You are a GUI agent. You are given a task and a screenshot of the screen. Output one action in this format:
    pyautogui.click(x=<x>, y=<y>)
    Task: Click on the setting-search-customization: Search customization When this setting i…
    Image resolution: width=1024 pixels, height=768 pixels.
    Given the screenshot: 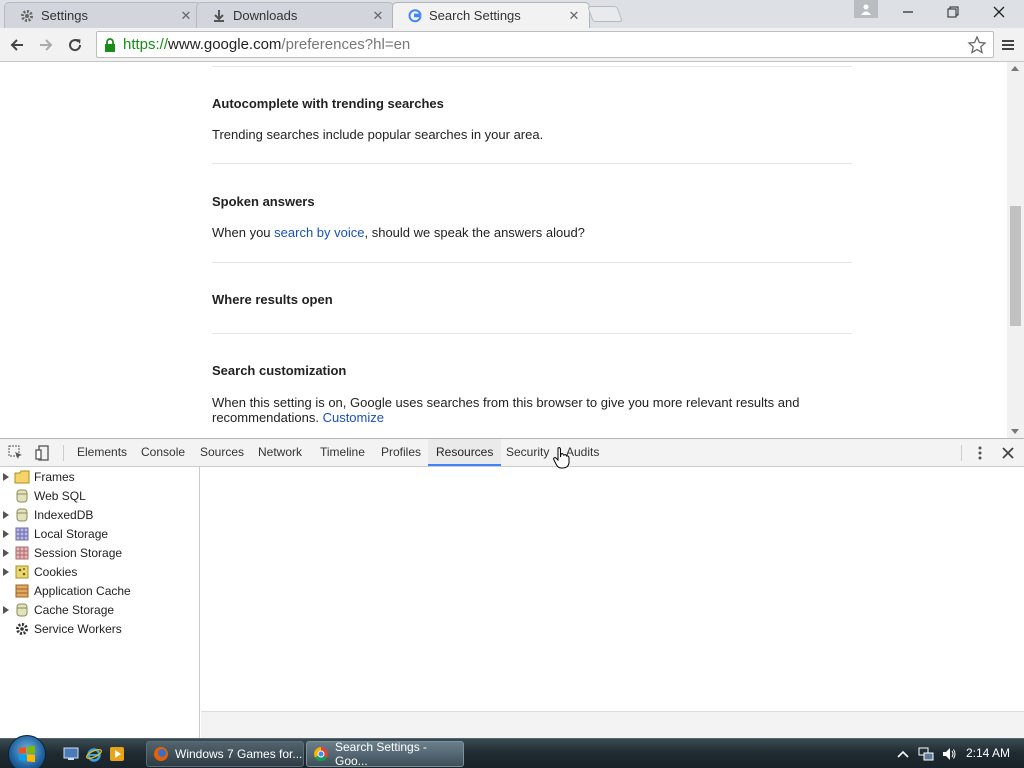 What is the action you would take?
    pyautogui.click(x=532, y=394)
    